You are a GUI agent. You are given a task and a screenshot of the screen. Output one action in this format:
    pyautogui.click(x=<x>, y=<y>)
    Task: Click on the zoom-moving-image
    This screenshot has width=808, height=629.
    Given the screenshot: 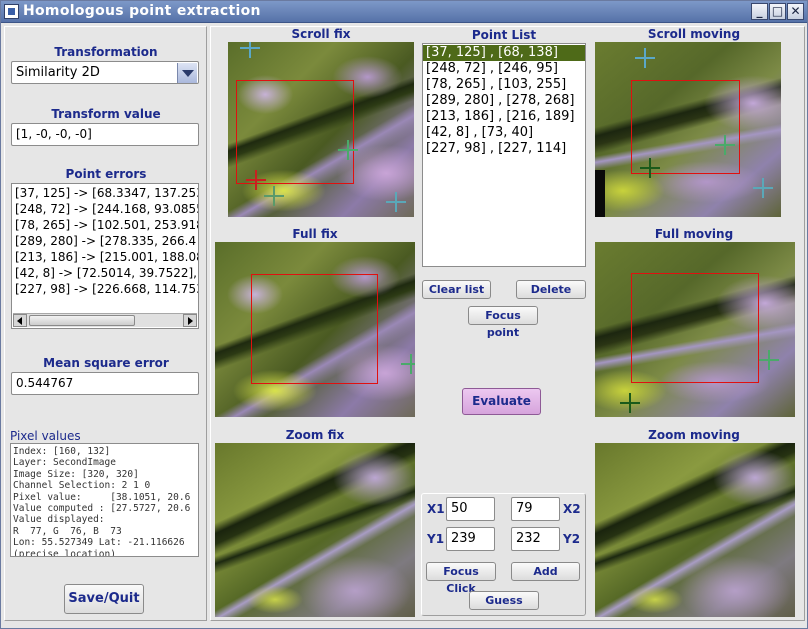 What is the action you would take?
    pyautogui.click(x=695, y=530)
    